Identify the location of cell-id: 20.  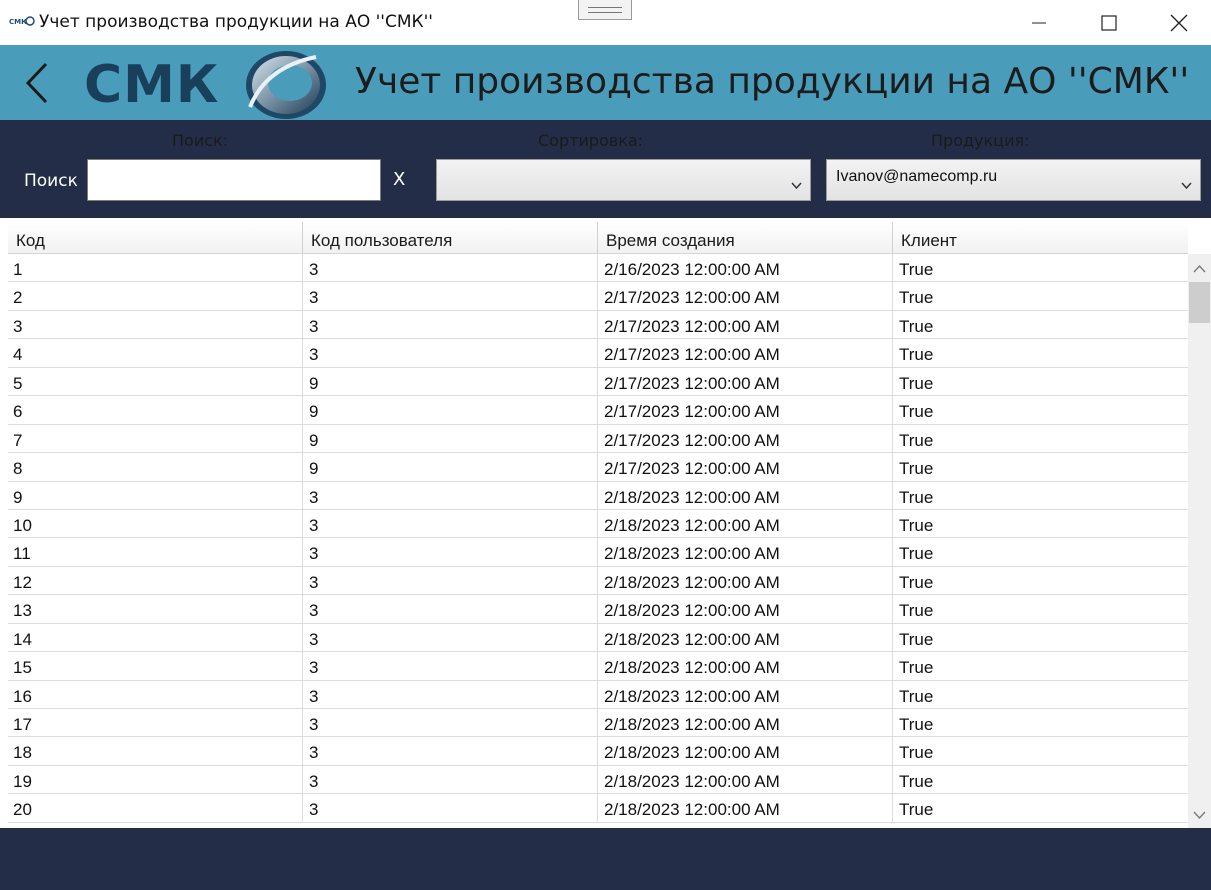
(155, 808).